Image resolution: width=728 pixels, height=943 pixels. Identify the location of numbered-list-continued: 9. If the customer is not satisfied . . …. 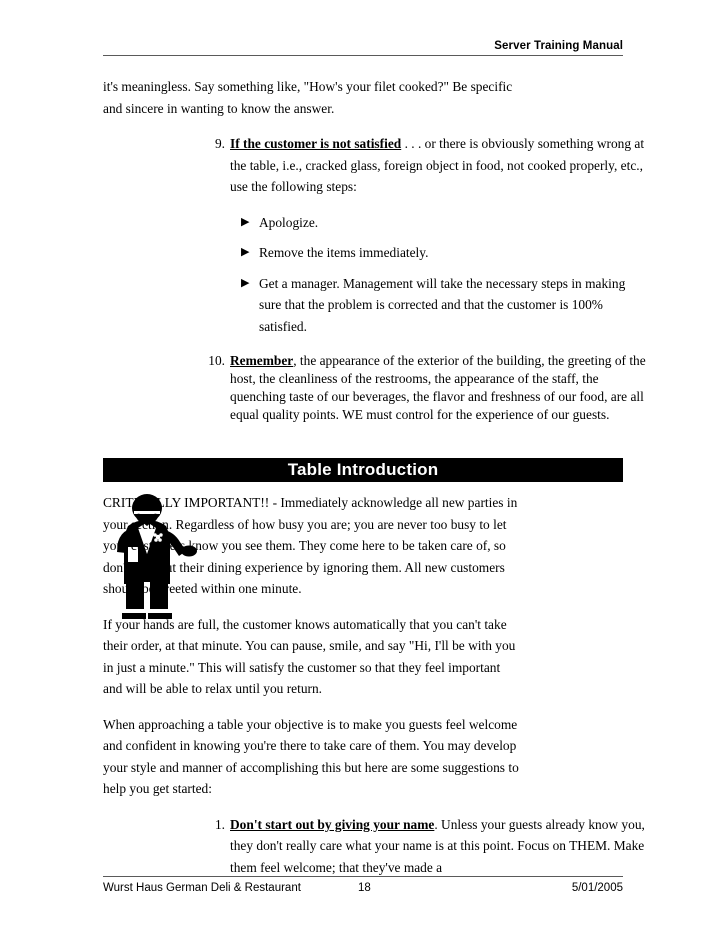
(373, 165).